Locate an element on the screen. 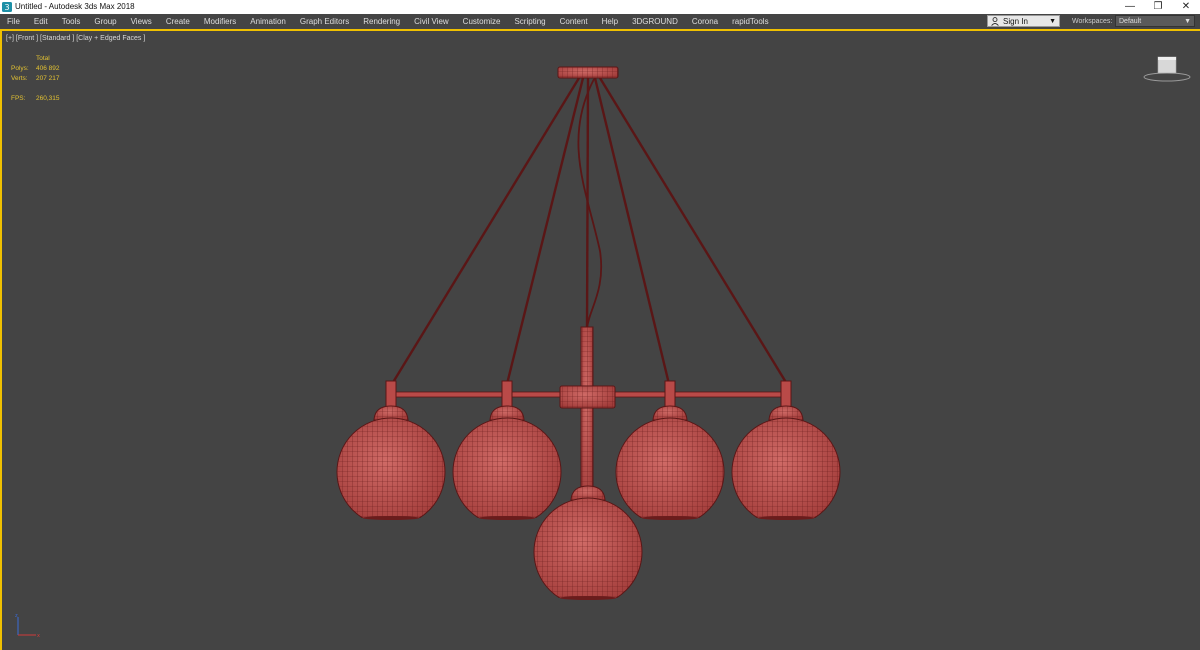 The image size is (1200, 650). menu-views: Views is located at coordinates (141, 21).